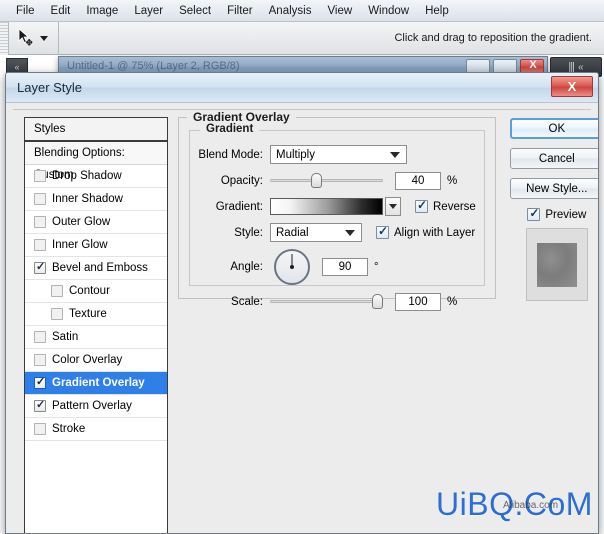  I want to click on align-with-layer-checkbox-group: Align with Layer, so click(425, 231).